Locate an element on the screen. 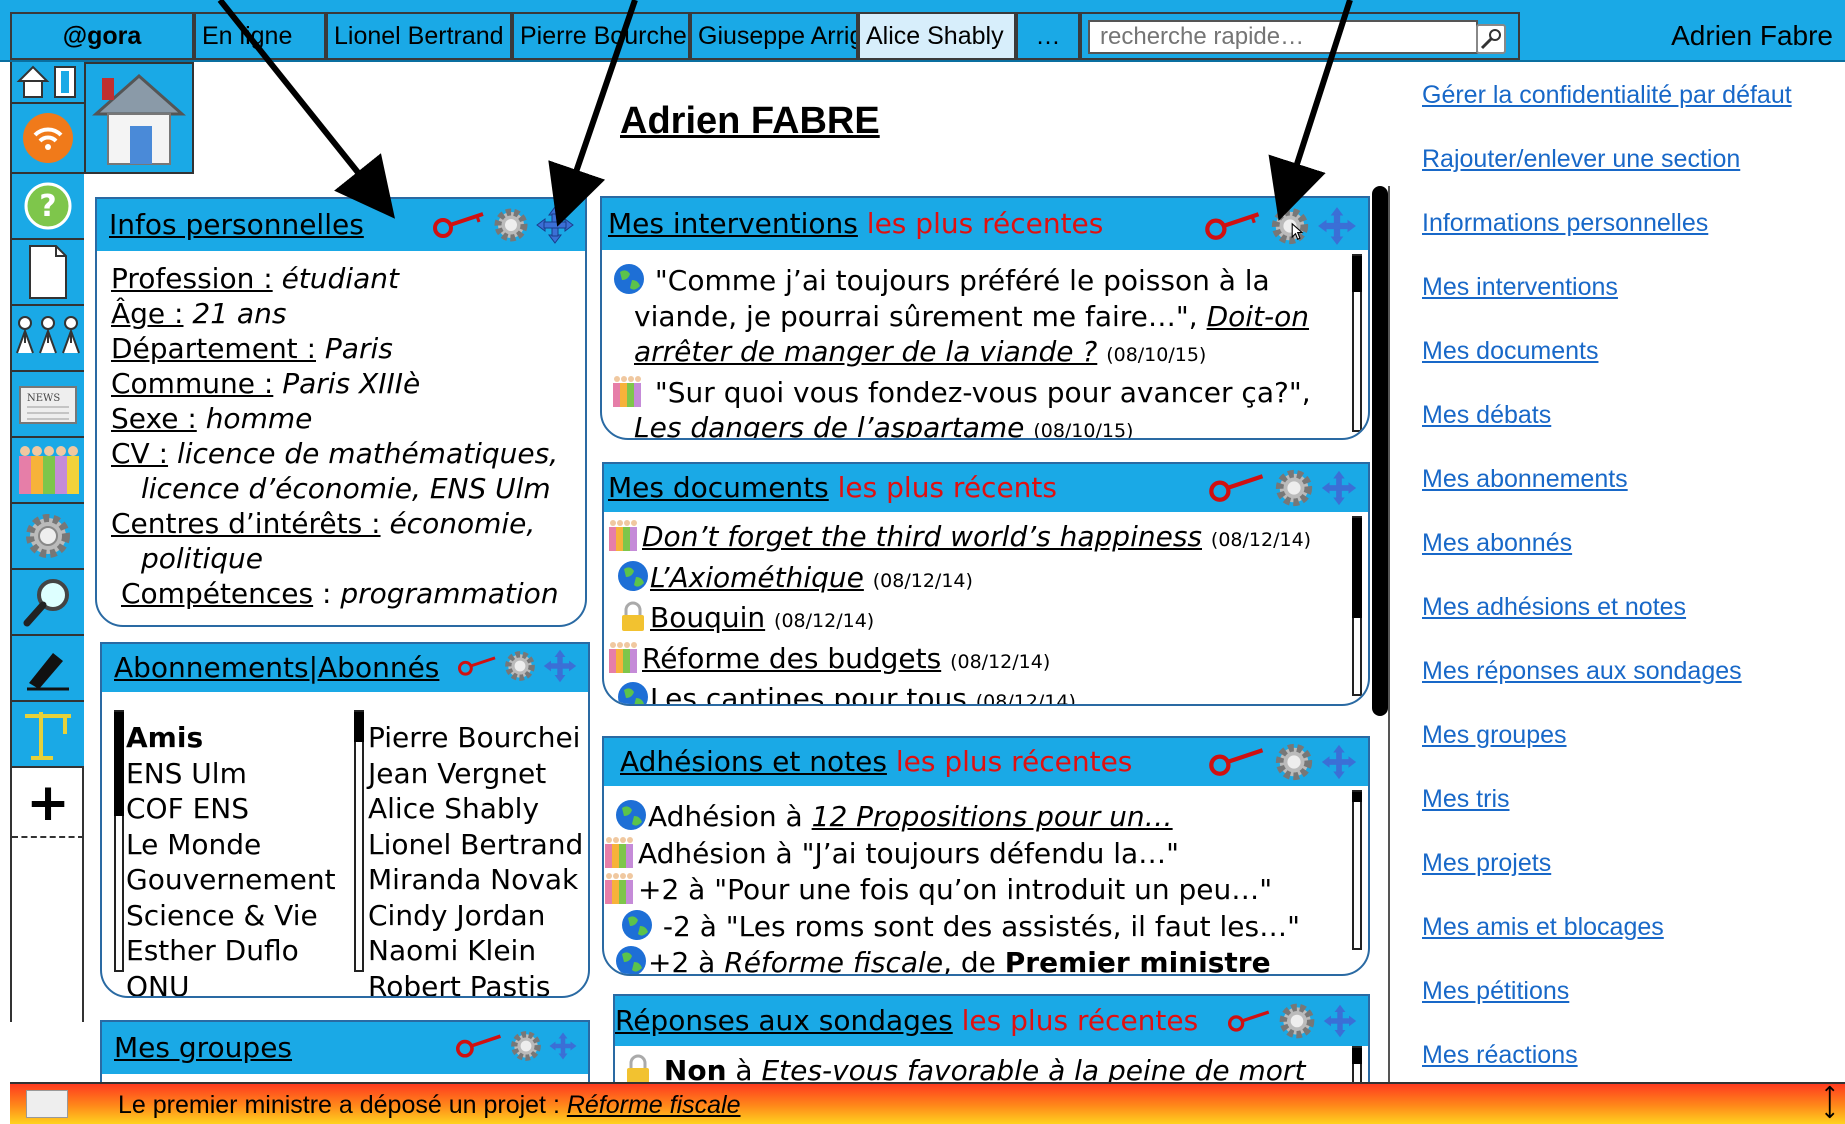  link-subscriptions: Mes abonnements is located at coordinates (1607, 496).